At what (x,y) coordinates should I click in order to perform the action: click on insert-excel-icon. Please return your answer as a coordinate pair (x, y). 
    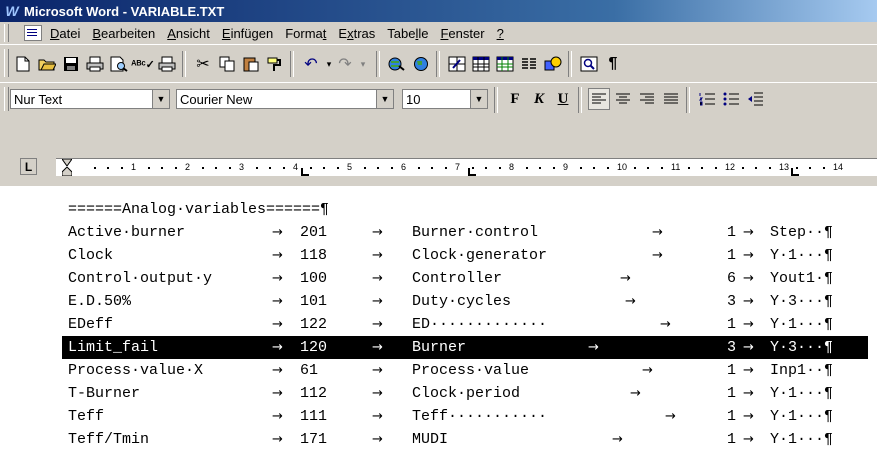
    Looking at the image, I should click on (505, 64).